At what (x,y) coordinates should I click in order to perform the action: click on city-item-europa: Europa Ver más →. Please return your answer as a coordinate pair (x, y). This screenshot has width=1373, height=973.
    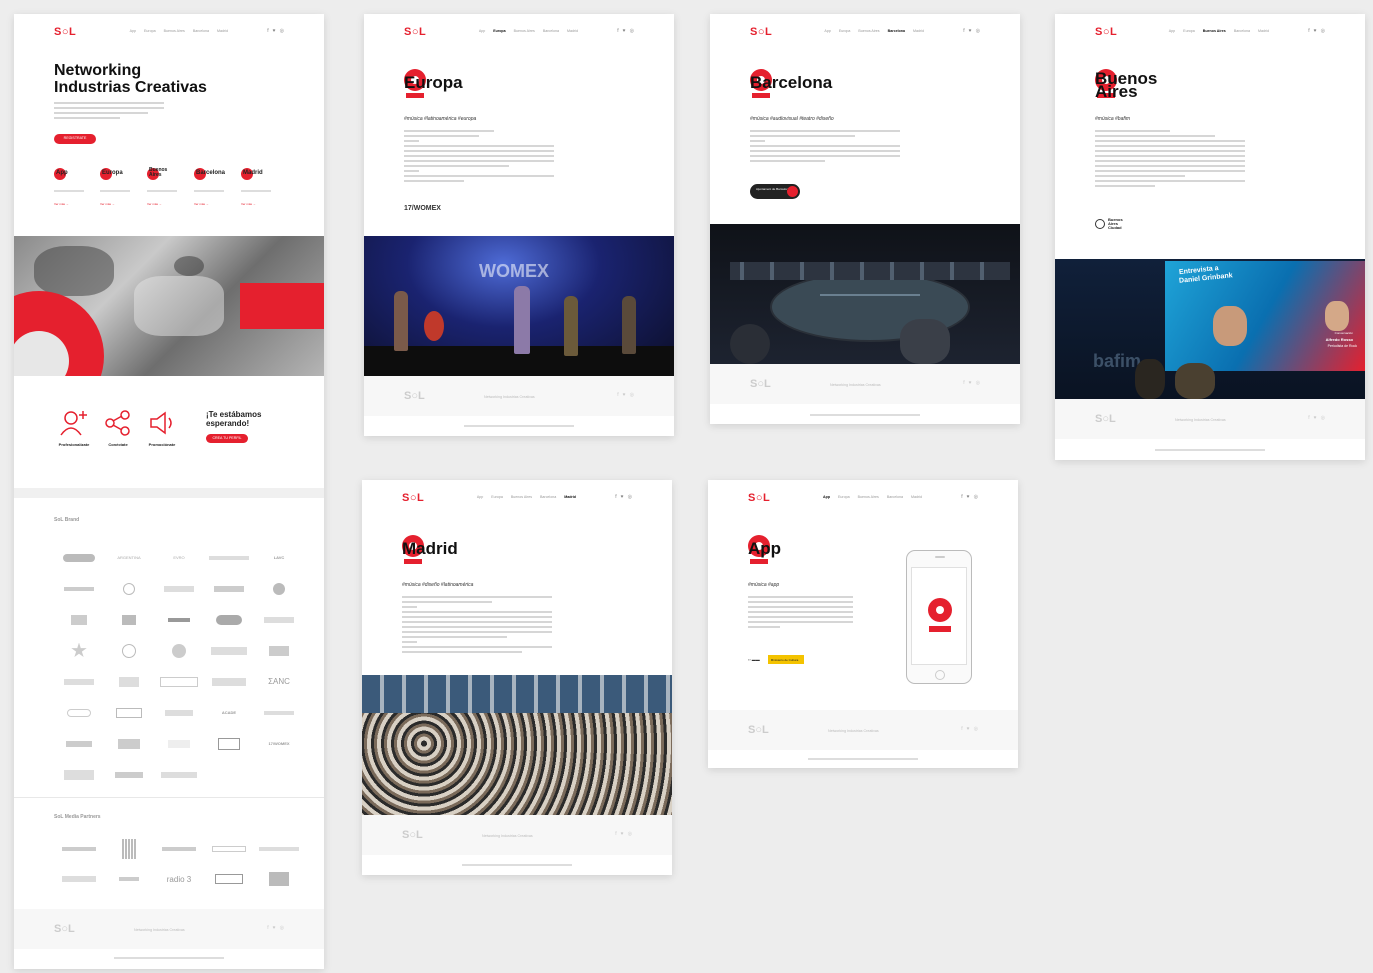
    Looking at the image, I should click on (122, 187).